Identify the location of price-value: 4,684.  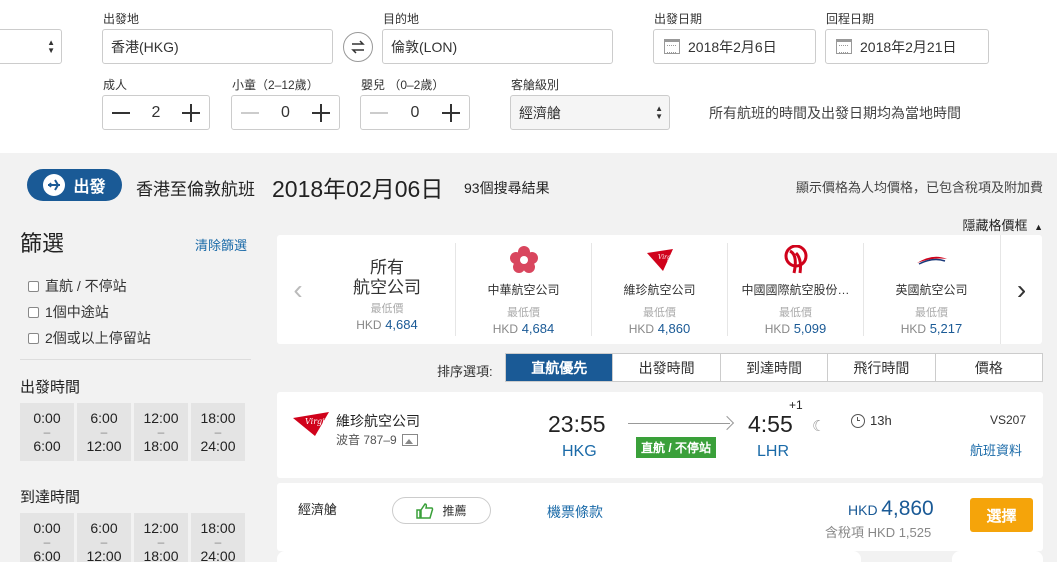
(538, 328).